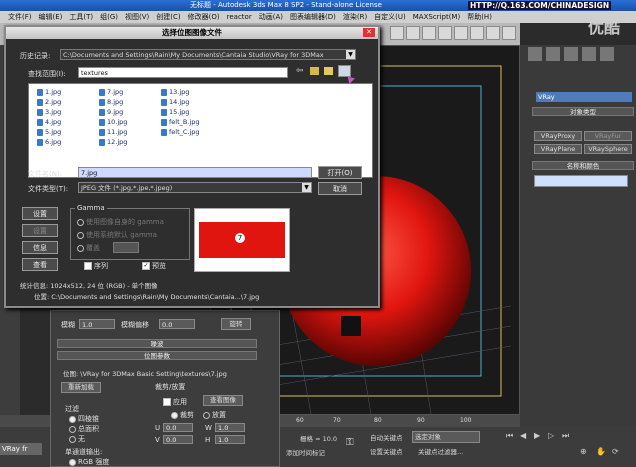 The height and width of the screenshot is (467, 636). I want to click on vrayfur-button: VRayFur, so click(608, 136).